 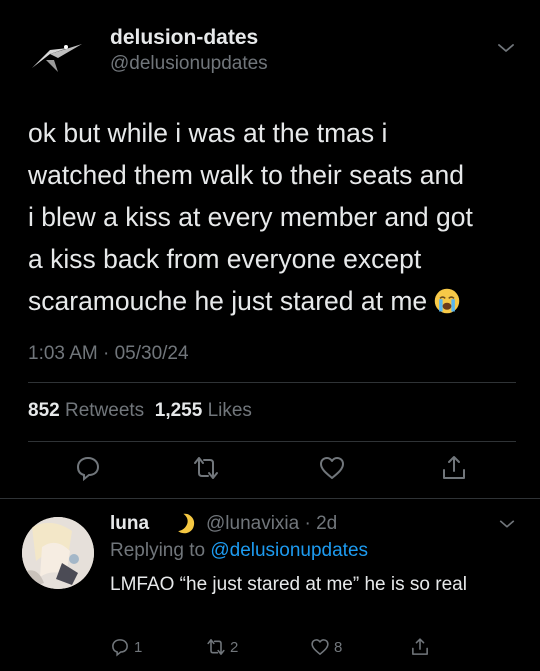 What do you see at coordinates (338, 647) in the screenshot?
I see `reply-like-count: 8` at bounding box center [338, 647].